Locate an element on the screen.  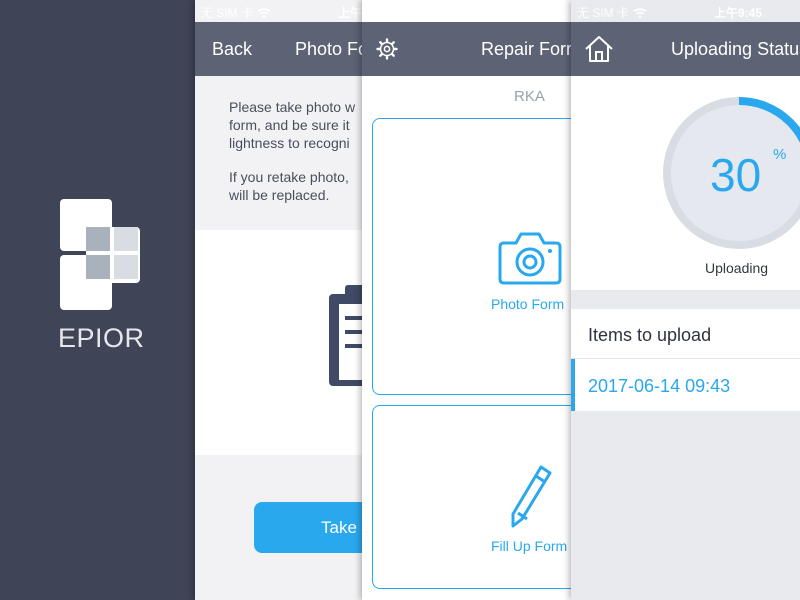
nav-title: Repair Form is located at coordinates (526, 49).